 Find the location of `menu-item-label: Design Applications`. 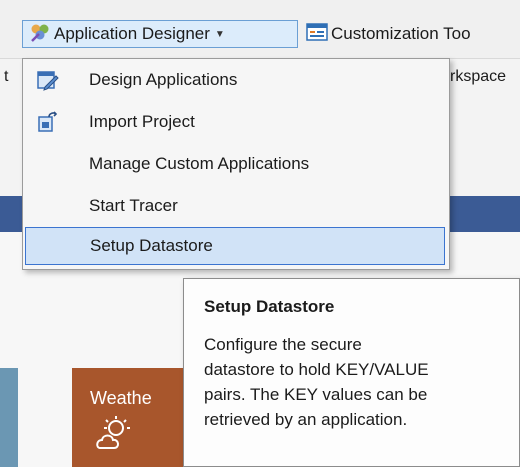

menu-item-label: Design Applications is located at coordinates (163, 79).